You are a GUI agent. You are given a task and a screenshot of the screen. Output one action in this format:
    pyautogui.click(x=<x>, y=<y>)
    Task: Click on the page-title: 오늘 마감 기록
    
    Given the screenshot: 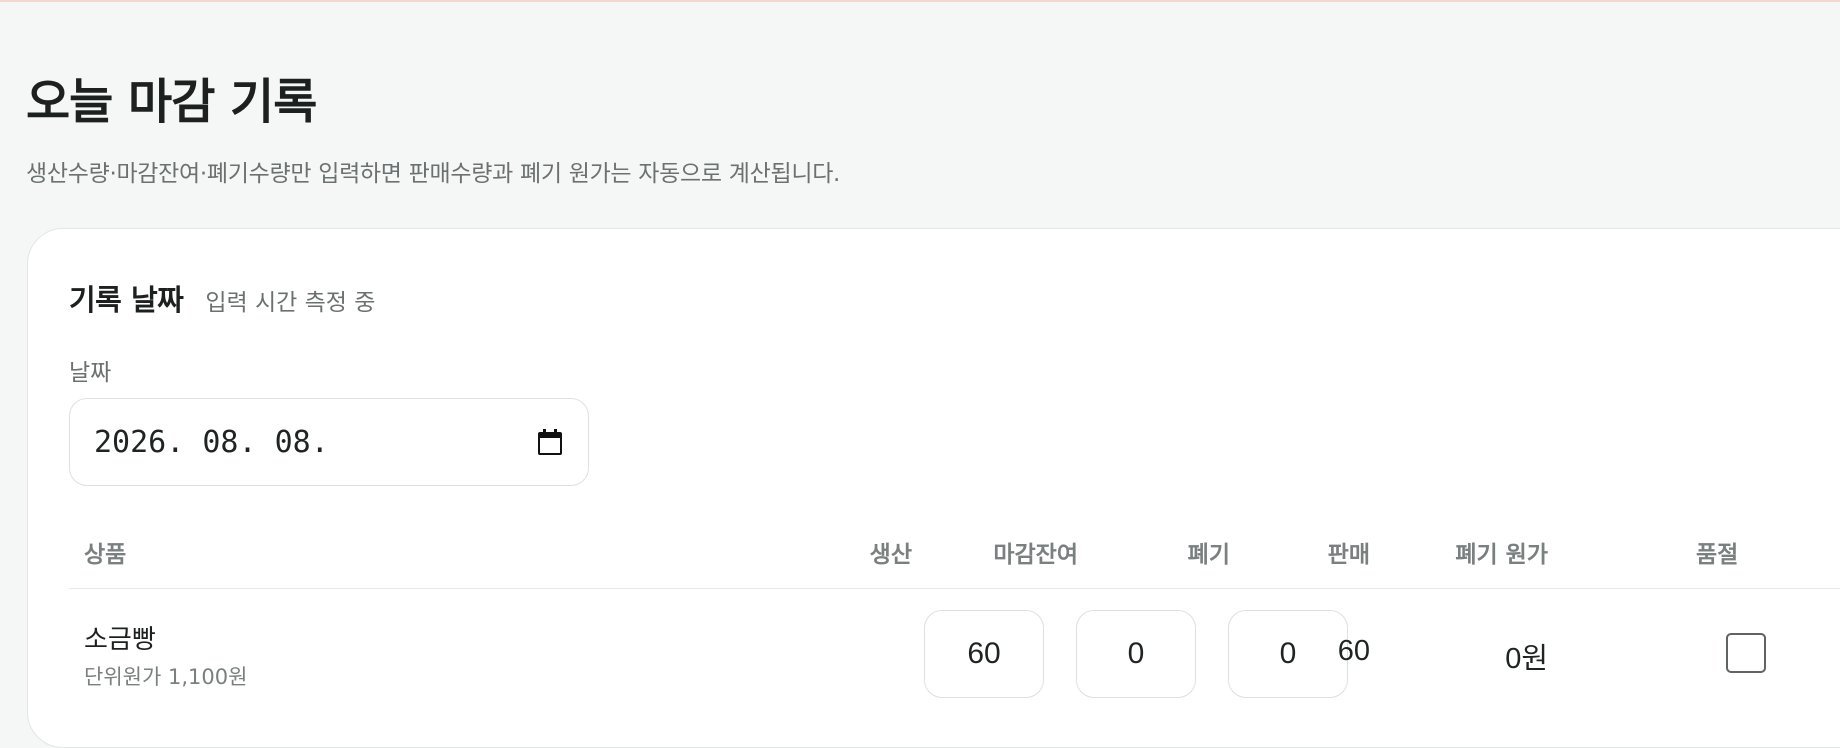 What is the action you would take?
    pyautogui.click(x=171, y=102)
    